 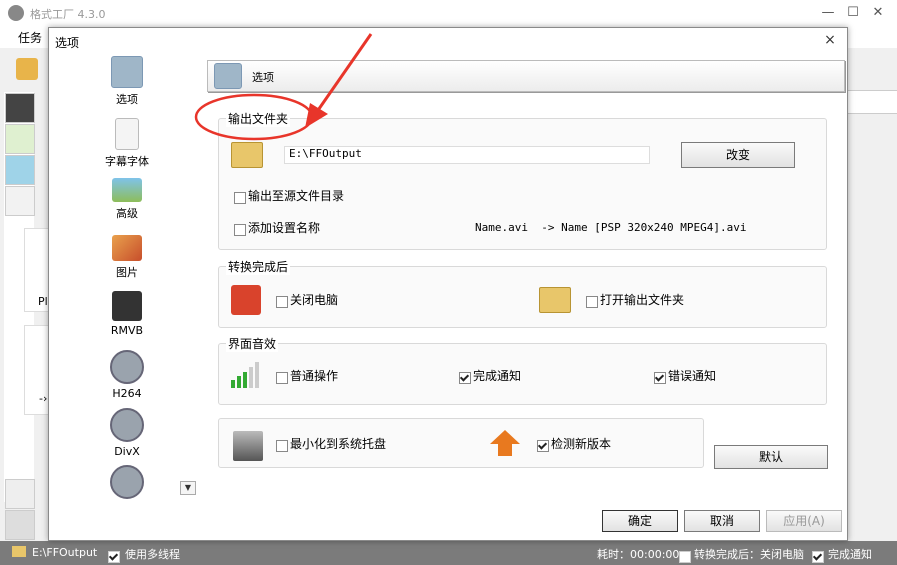 What do you see at coordinates (254, 117) in the screenshot?
I see `annotation-circle` at bounding box center [254, 117].